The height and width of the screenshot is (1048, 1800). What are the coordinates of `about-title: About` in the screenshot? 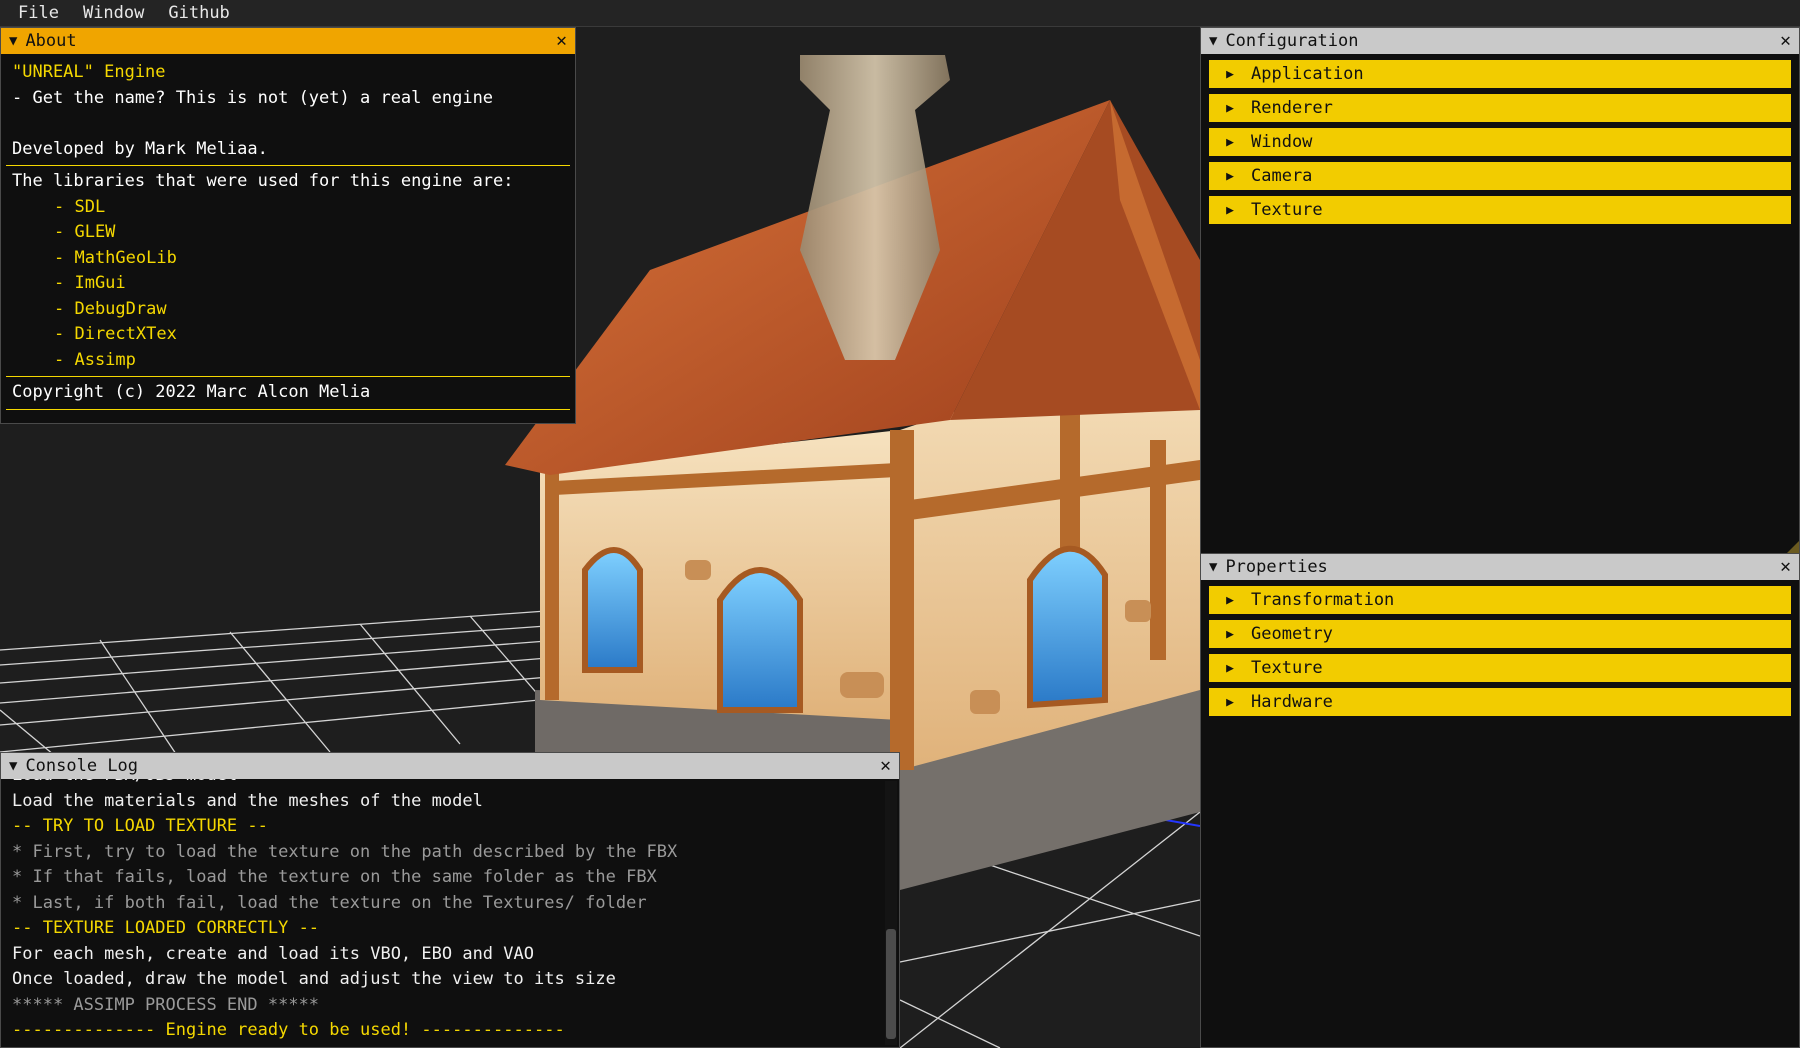 It's located at (51, 41).